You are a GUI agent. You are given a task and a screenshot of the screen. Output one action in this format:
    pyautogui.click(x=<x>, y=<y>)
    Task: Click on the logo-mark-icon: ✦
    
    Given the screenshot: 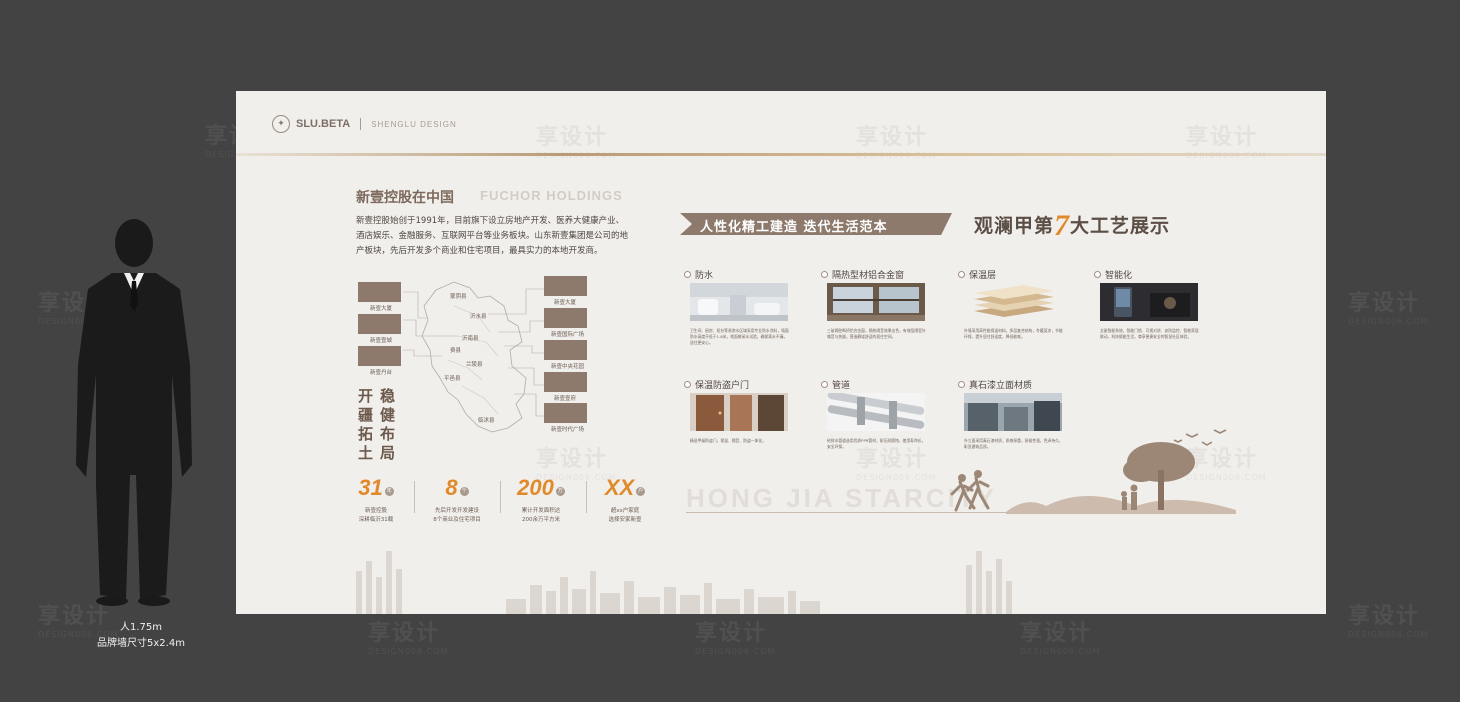 What is the action you would take?
    pyautogui.click(x=281, y=124)
    